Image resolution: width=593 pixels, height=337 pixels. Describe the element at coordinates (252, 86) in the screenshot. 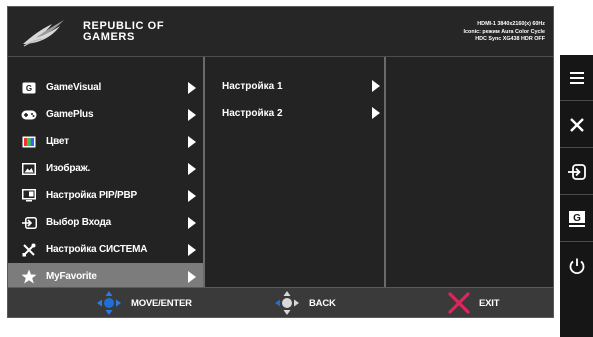

I see `submenu-item-label: Настройка 1` at that location.